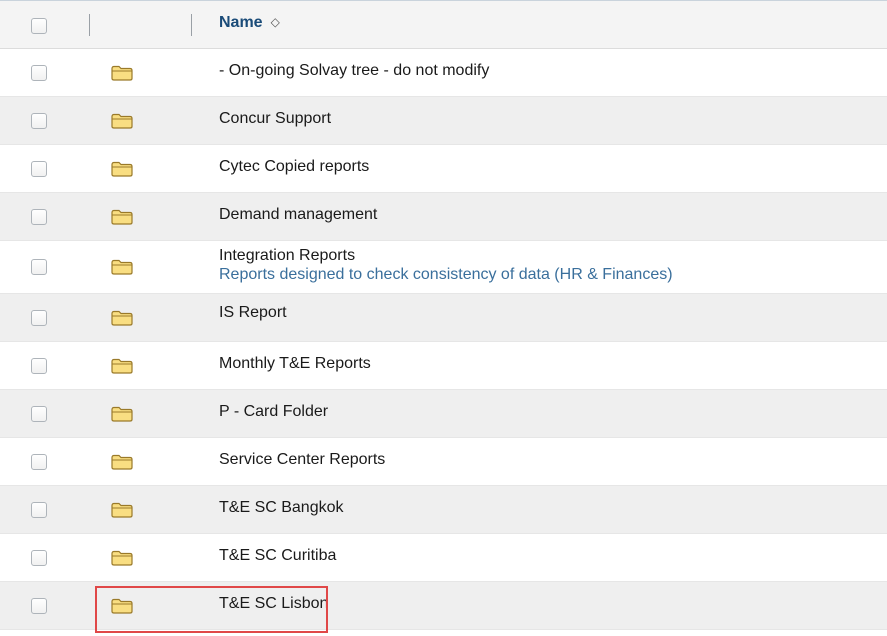  Describe the element at coordinates (287, 255) in the screenshot. I see `folder-name-text: Integration Reports` at that location.